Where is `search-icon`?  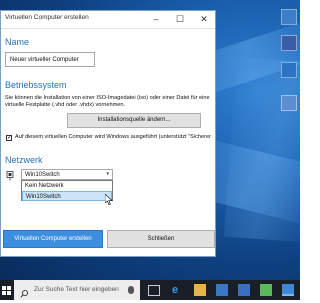
search-icon is located at coordinates (24, 294).